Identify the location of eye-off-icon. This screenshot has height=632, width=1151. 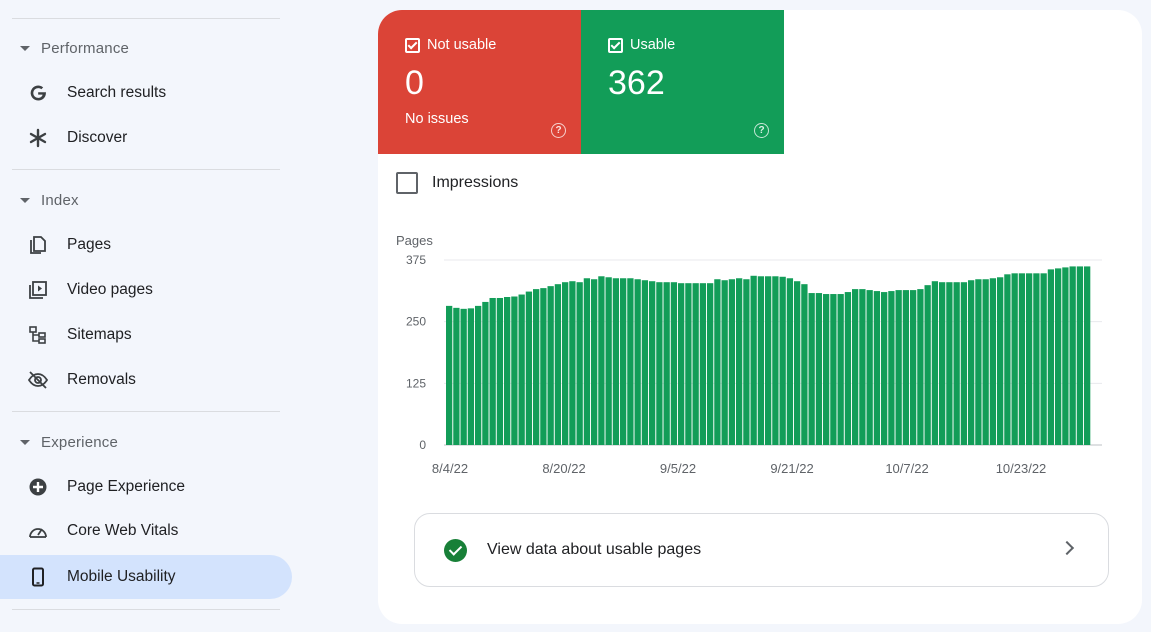
(38, 380).